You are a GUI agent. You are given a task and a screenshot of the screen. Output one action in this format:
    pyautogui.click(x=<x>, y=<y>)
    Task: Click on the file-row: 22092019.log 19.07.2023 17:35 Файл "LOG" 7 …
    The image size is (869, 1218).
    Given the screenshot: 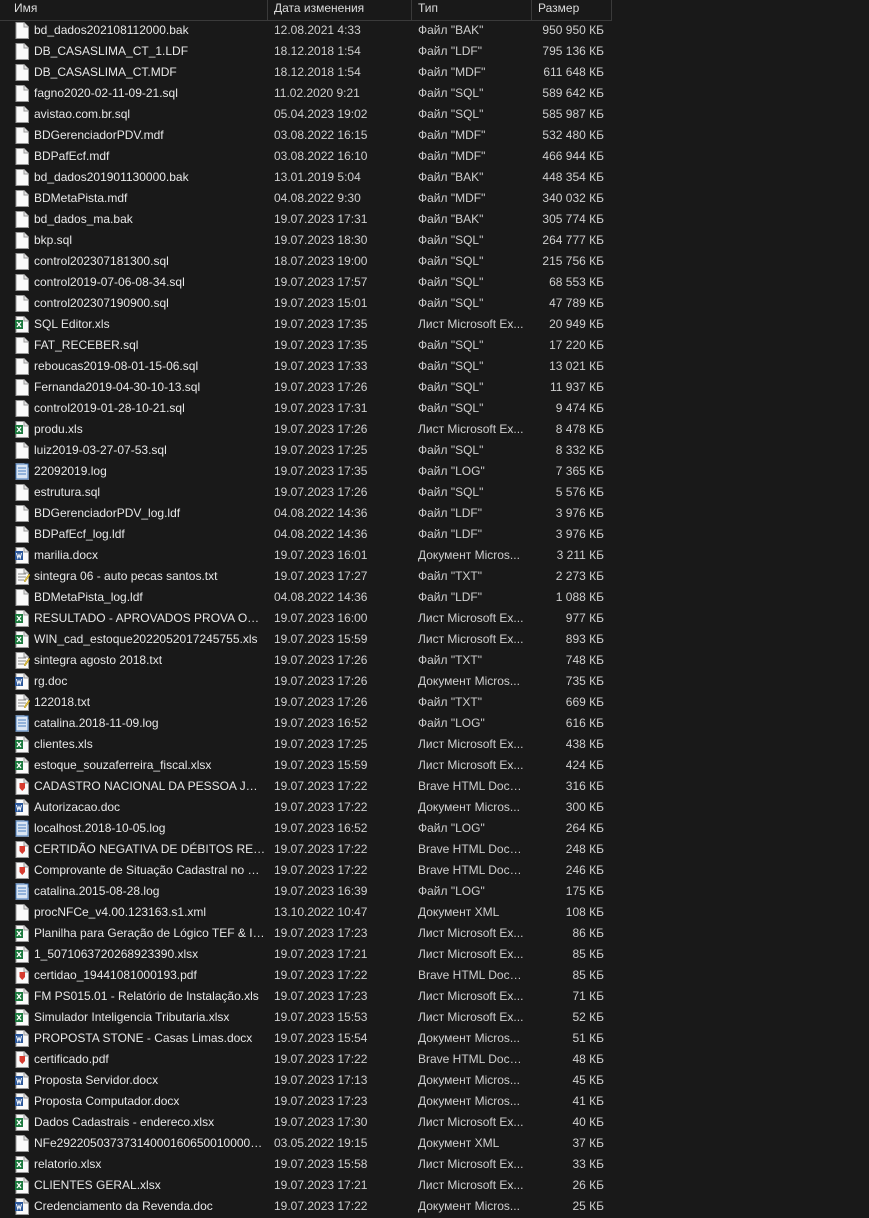 What is the action you would take?
    pyautogui.click(x=310, y=471)
    